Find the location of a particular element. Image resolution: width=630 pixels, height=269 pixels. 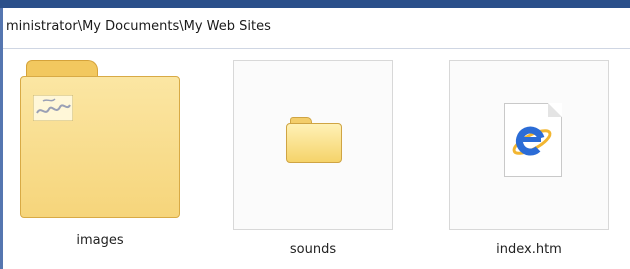

folder-label-sounds: sounds is located at coordinates (313, 249).